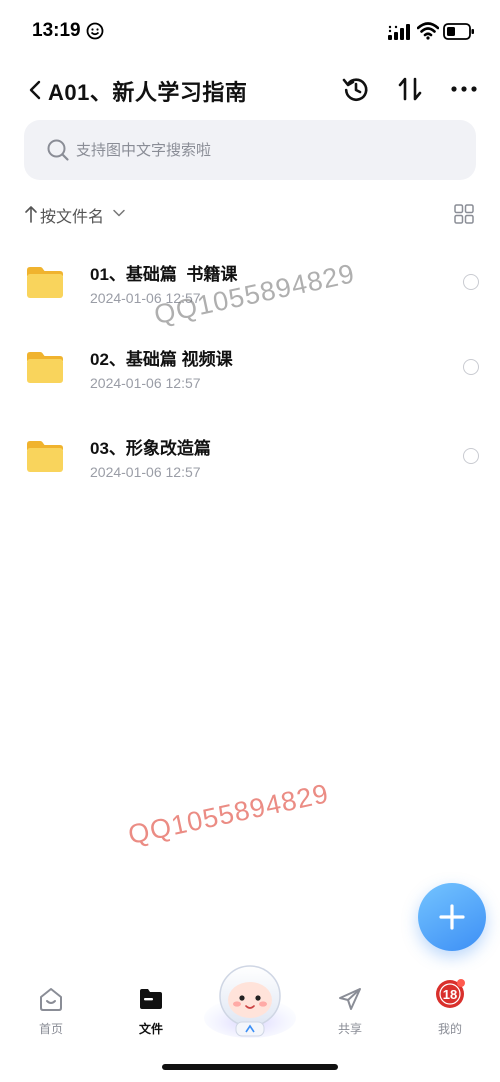 Image resolution: width=500 pixels, height=1082 pixels. I want to click on sort-label: 按文件名, so click(72, 217).